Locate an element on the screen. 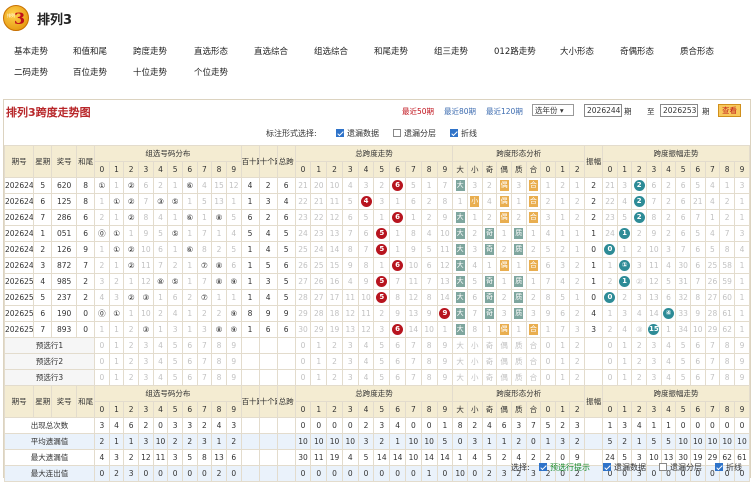 This screenshot has height=482, width=754. nav-link: 十位走势 is located at coordinates (150, 72).